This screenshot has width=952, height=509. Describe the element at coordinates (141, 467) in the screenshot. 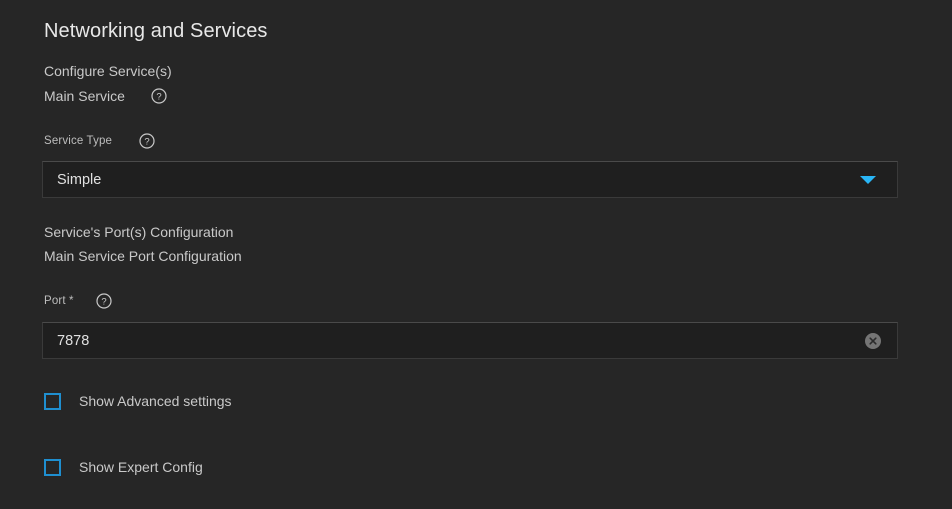

I see `show-expert-config-label: Show Expert Config` at that location.